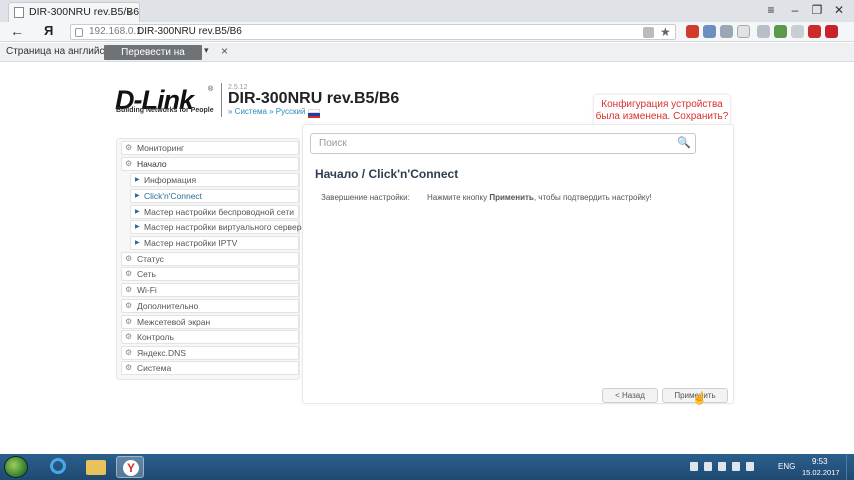  What do you see at coordinates (266, 111) in the screenshot?
I see `breadcrumb: » Система » Русский` at bounding box center [266, 111].